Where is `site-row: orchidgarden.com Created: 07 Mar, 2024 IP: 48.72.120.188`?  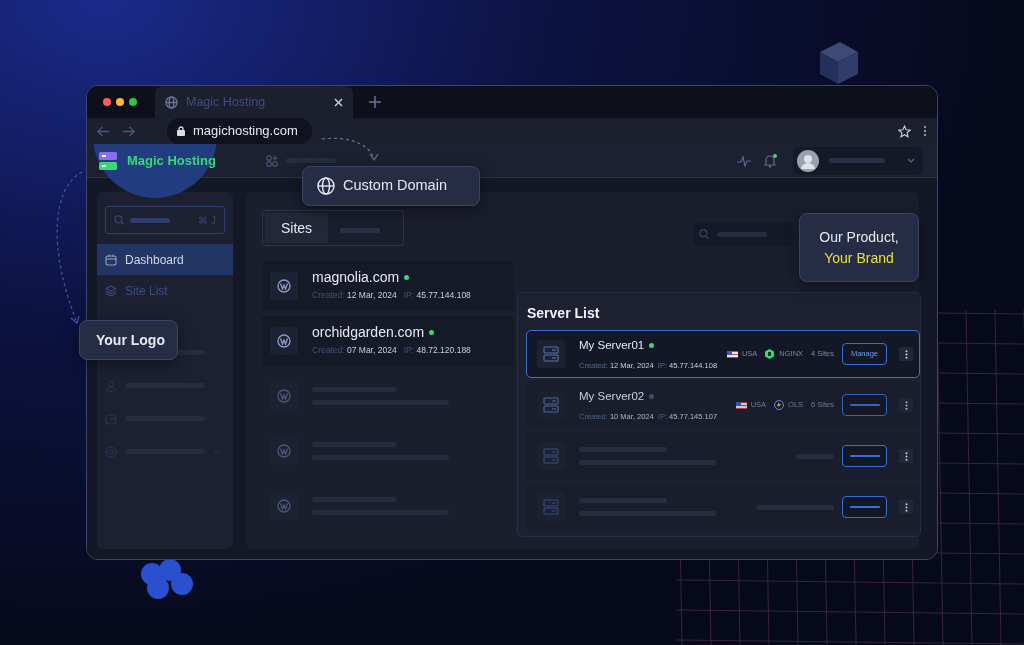
site-row: orchidgarden.com Created: 07 Mar, 2024 IP: 48.72.120.188 is located at coordinates (388, 341).